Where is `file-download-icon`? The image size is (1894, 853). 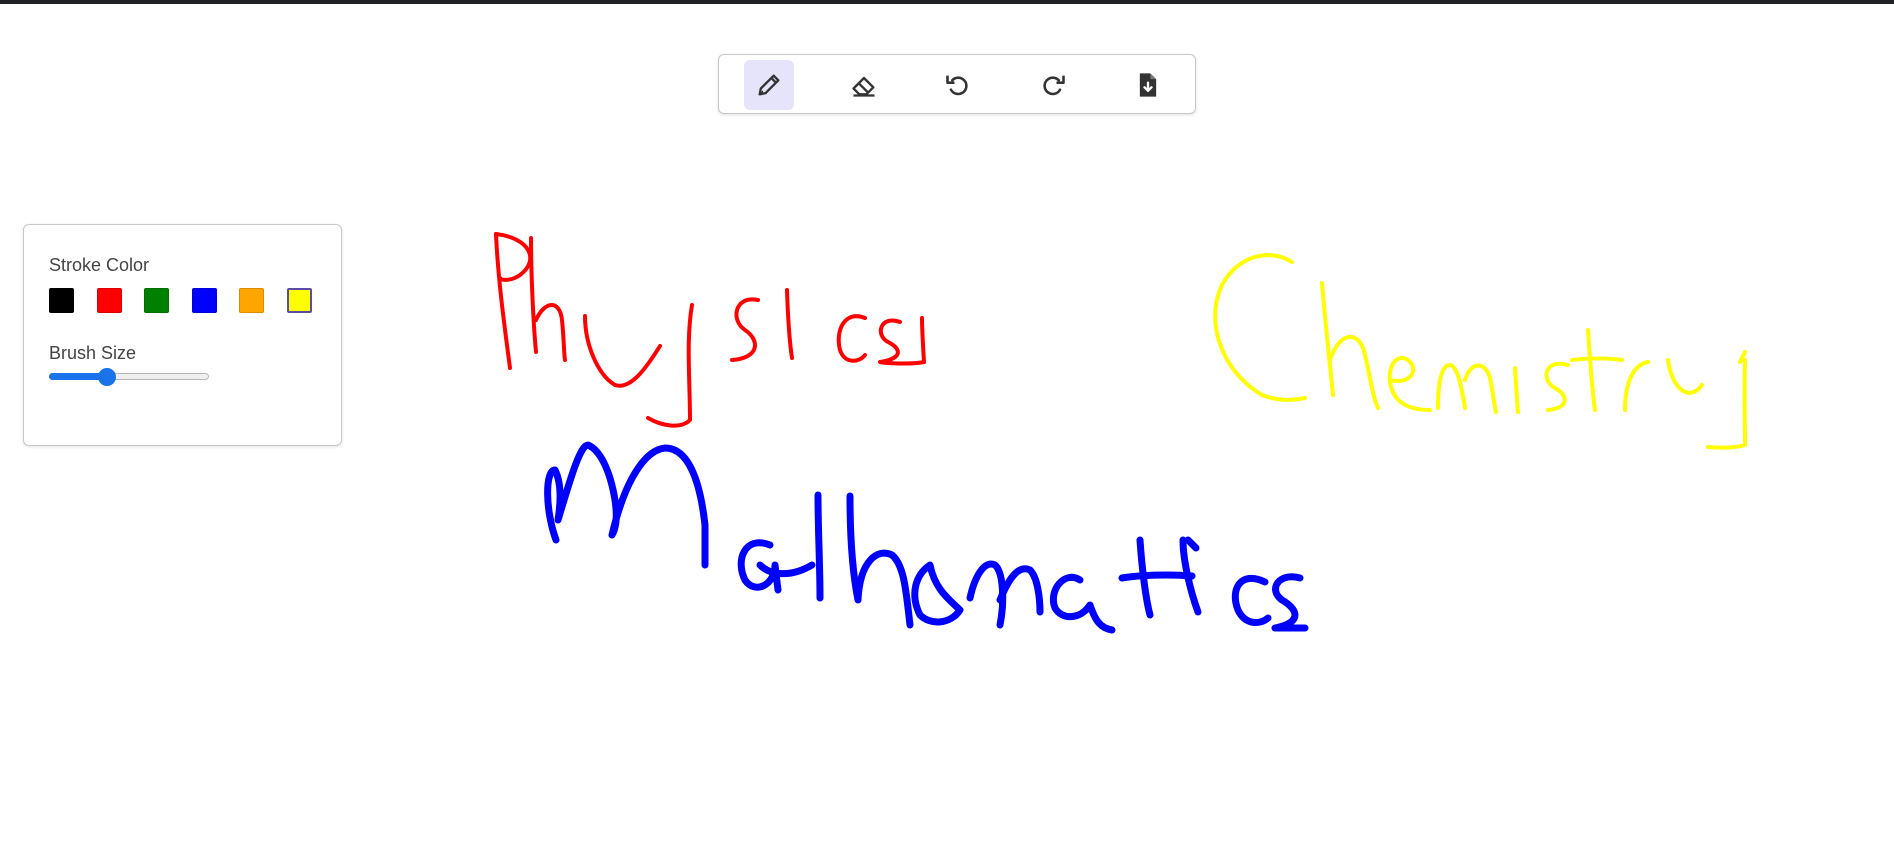 file-download-icon is located at coordinates (1148, 85).